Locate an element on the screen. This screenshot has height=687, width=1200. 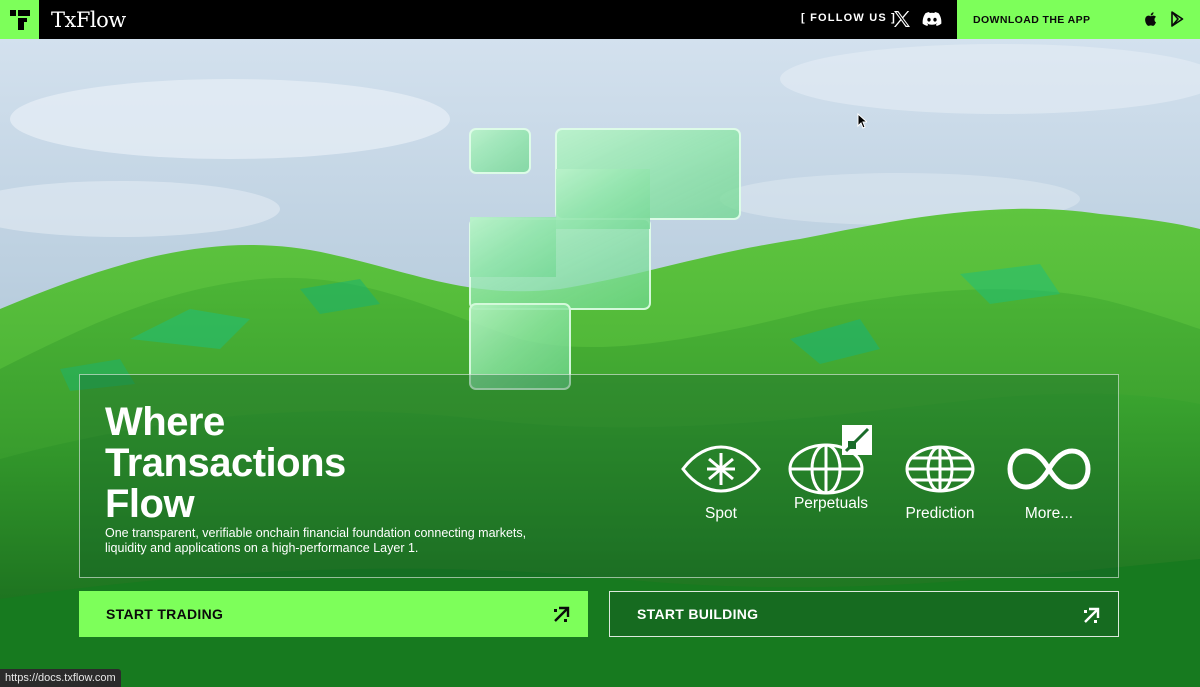
headline-line-1: Where is located at coordinates (165, 422).